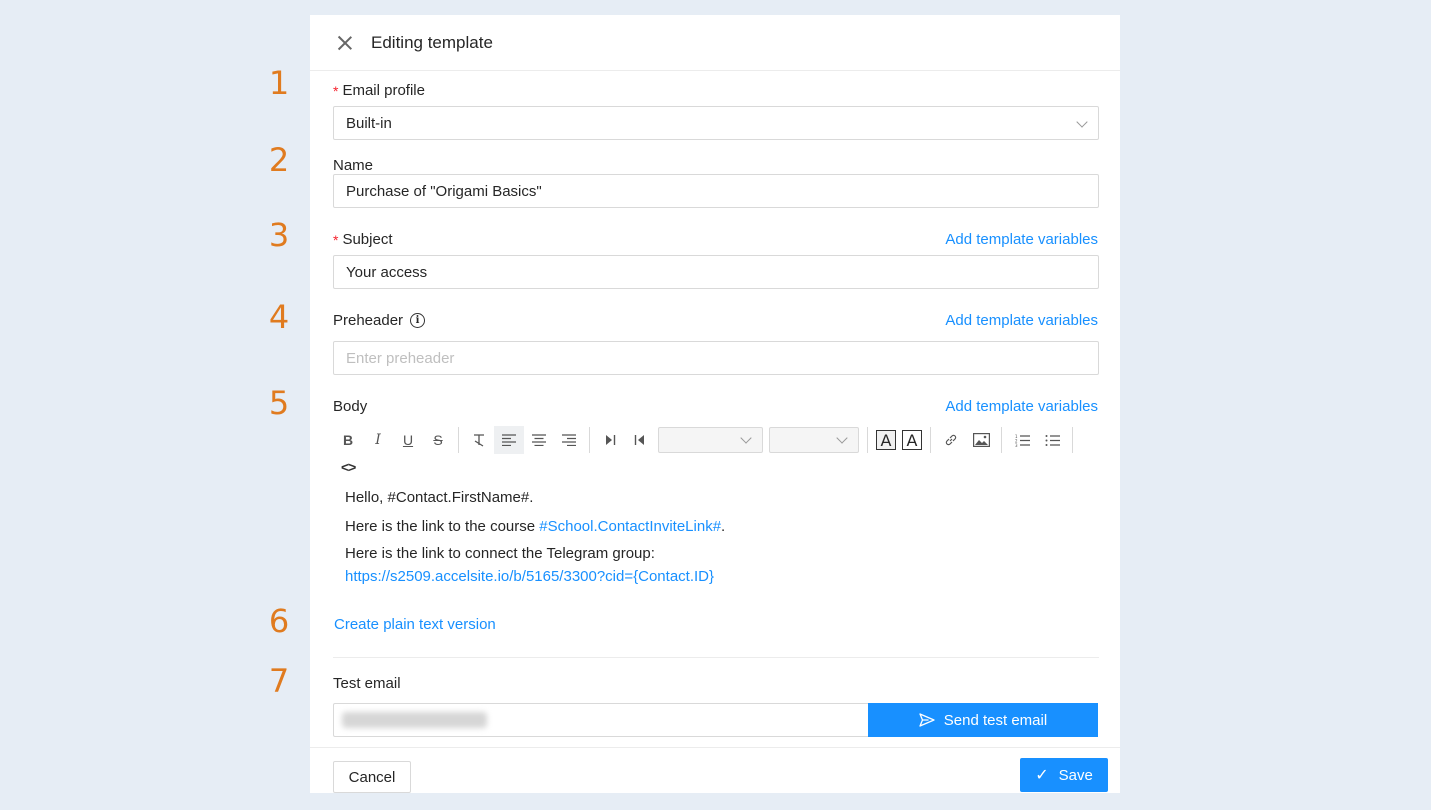 Image resolution: width=1431 pixels, height=810 pixels. I want to click on divider, so click(716, 657).